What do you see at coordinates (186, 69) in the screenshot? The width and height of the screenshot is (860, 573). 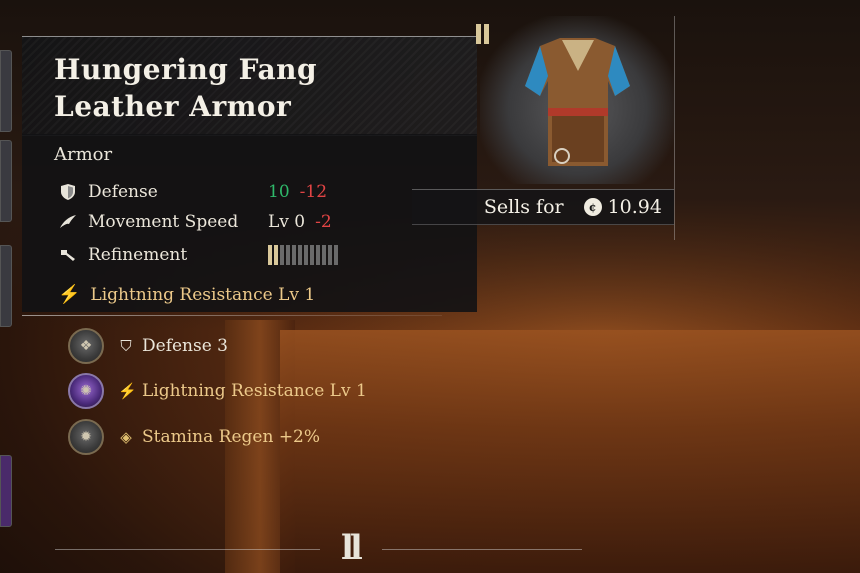 I see `item-name-line1: Hungering Fang` at bounding box center [186, 69].